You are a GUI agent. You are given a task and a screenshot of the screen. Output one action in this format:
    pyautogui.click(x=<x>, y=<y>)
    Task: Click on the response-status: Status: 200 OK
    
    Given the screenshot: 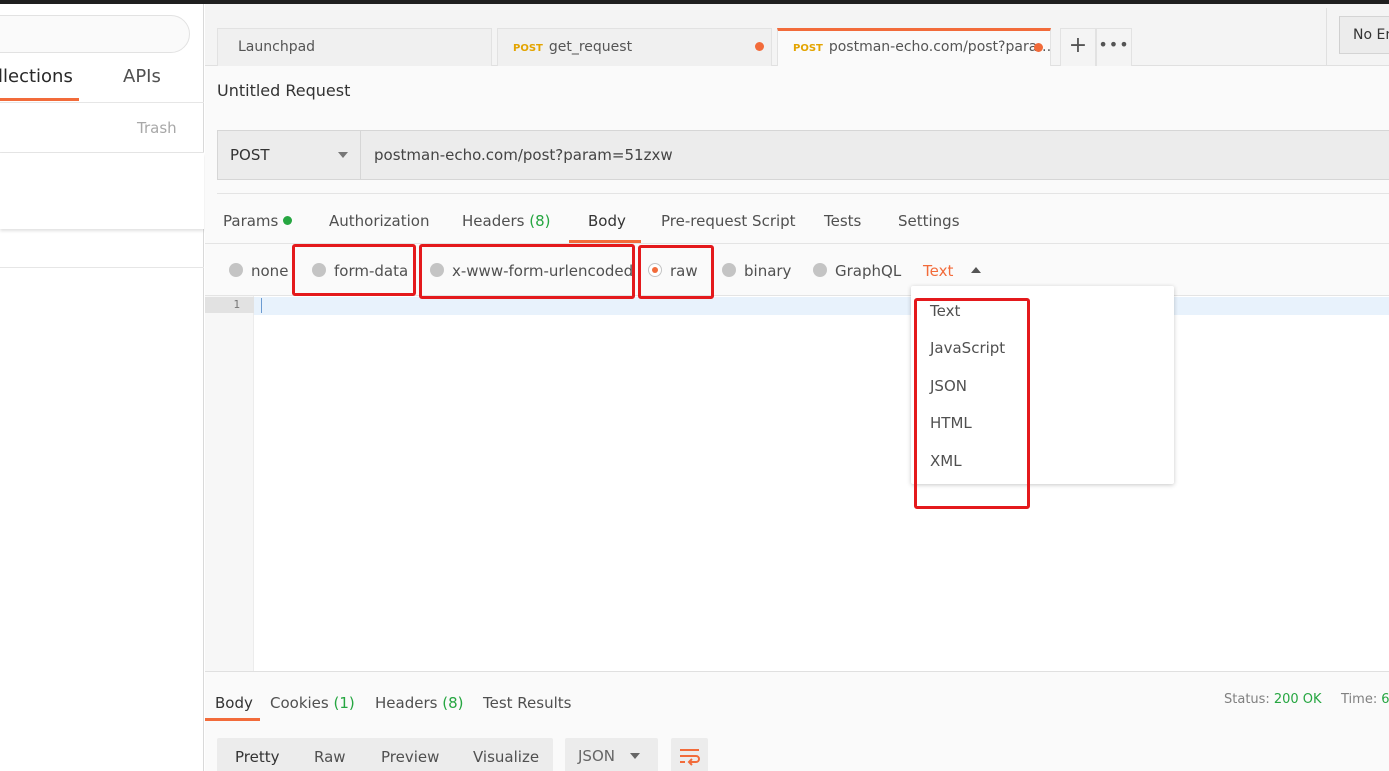 What is the action you would take?
    pyautogui.click(x=1273, y=699)
    